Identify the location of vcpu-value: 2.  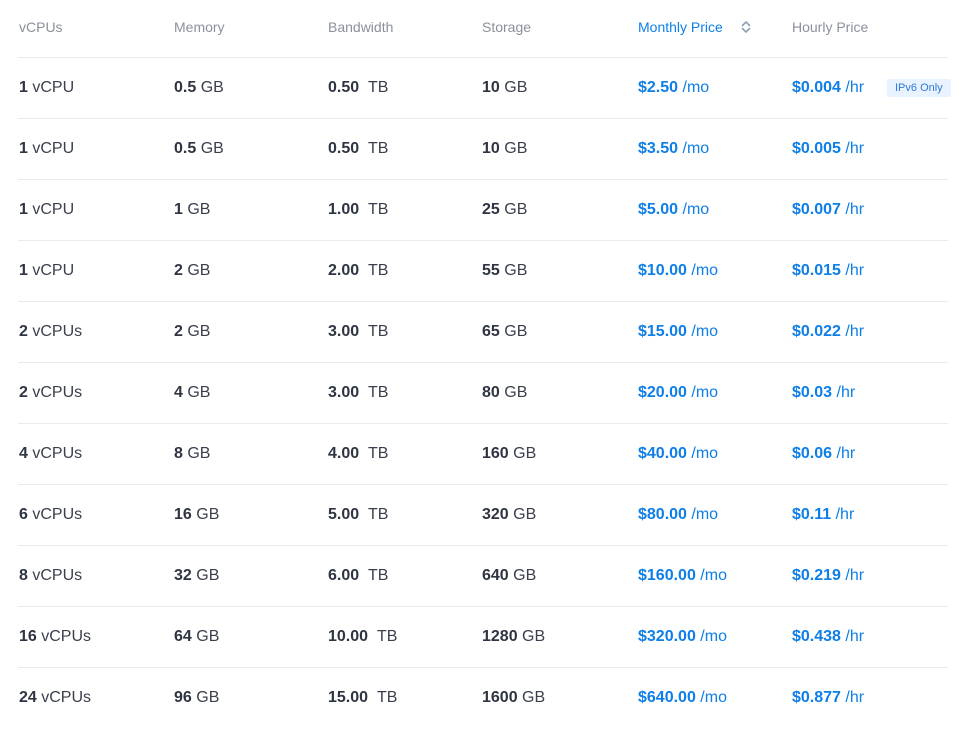
(23, 331).